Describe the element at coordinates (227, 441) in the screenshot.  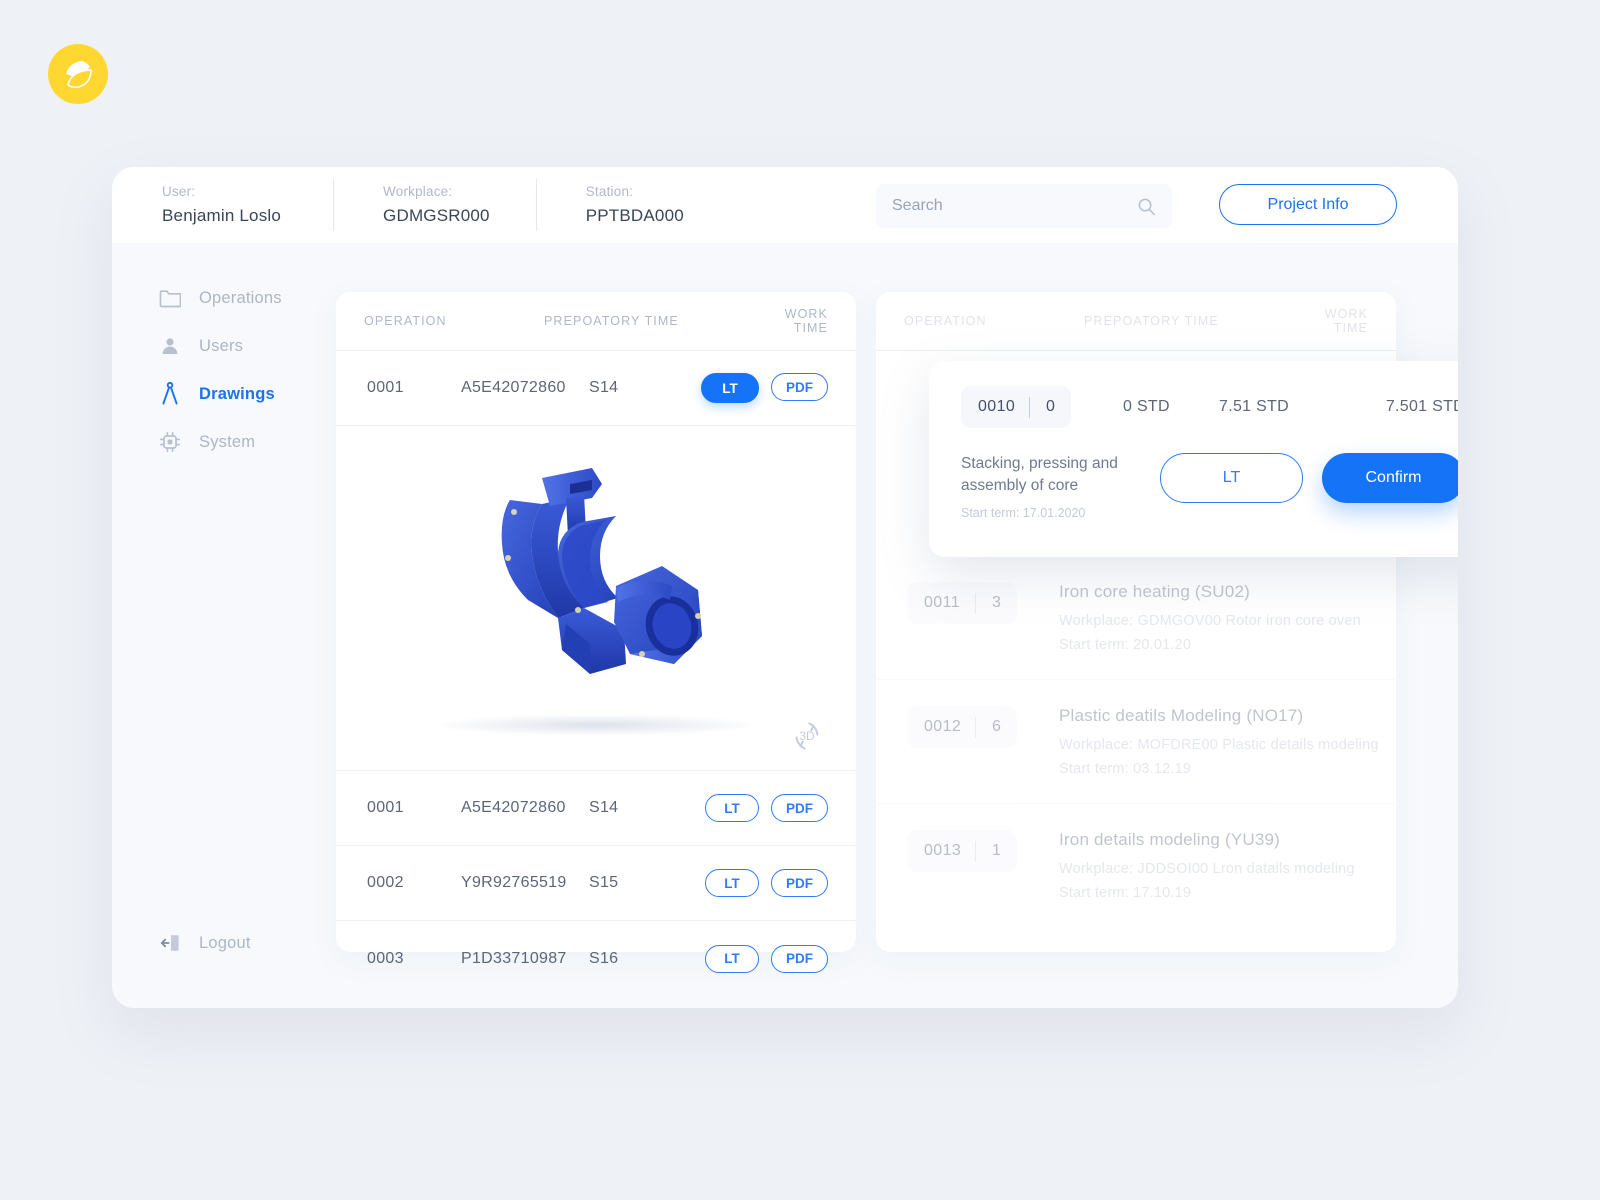
I see `sidebar-label-system: System` at that location.